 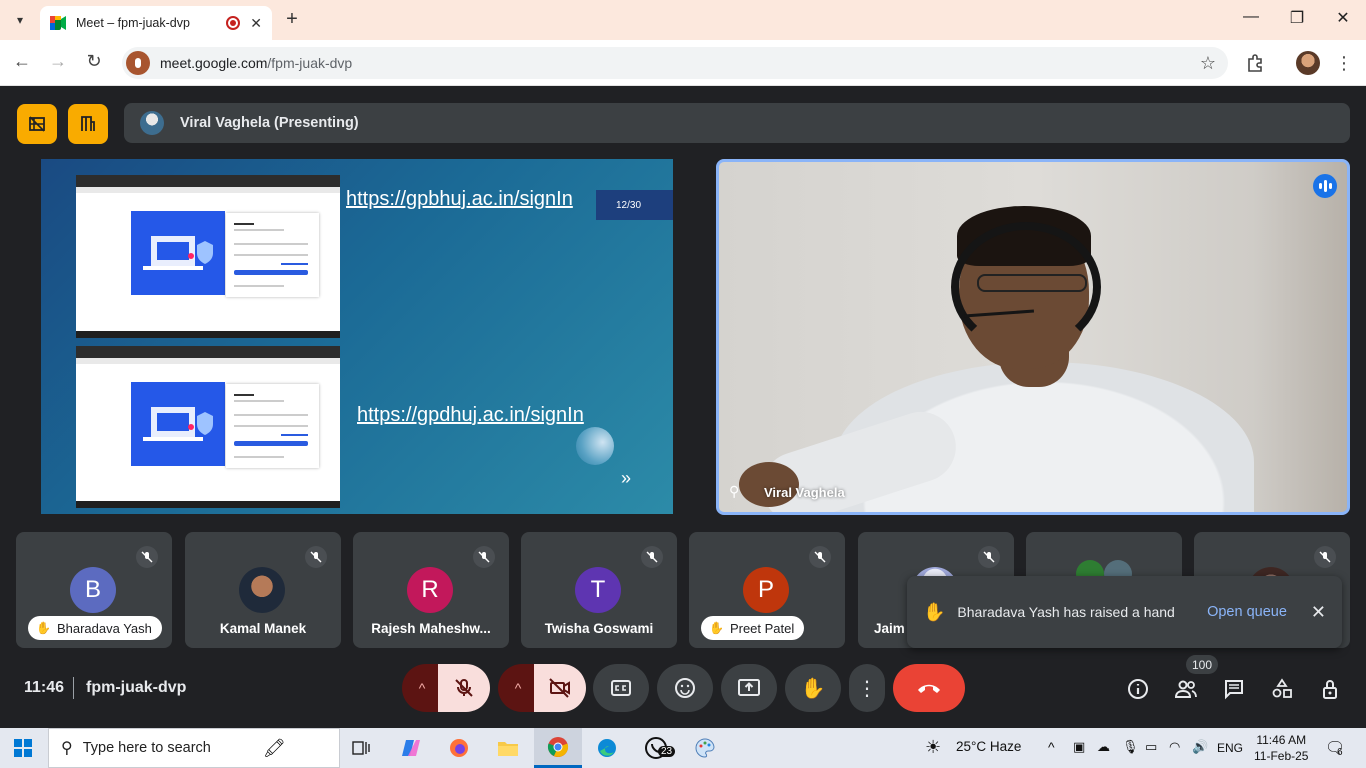 What do you see at coordinates (1066, 612) in the screenshot?
I see `notification-text: Bharadava Yash has raised a hand` at bounding box center [1066, 612].